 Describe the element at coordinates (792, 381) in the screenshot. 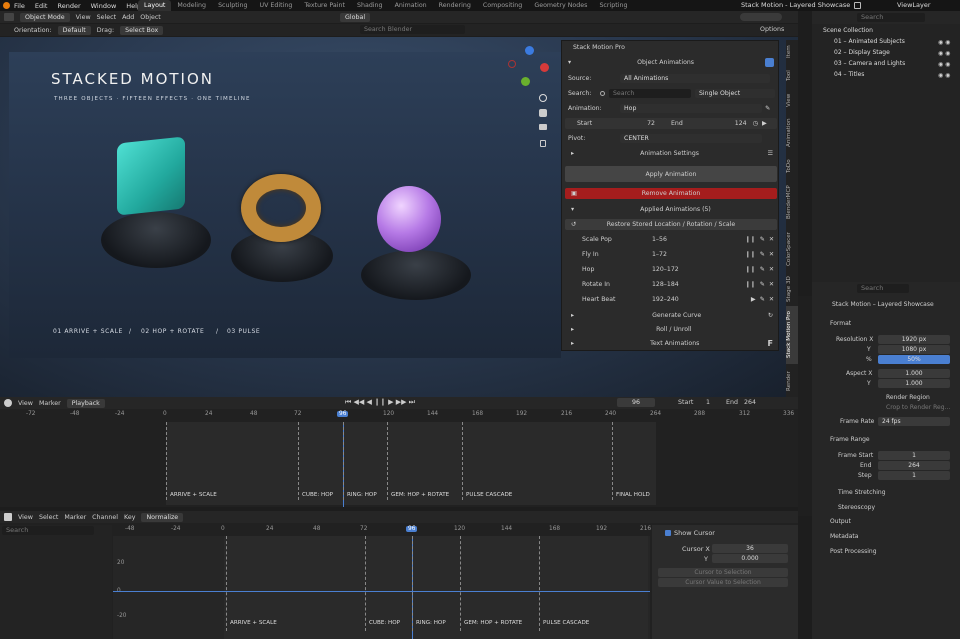

I see `tab-render-side: Render` at that location.